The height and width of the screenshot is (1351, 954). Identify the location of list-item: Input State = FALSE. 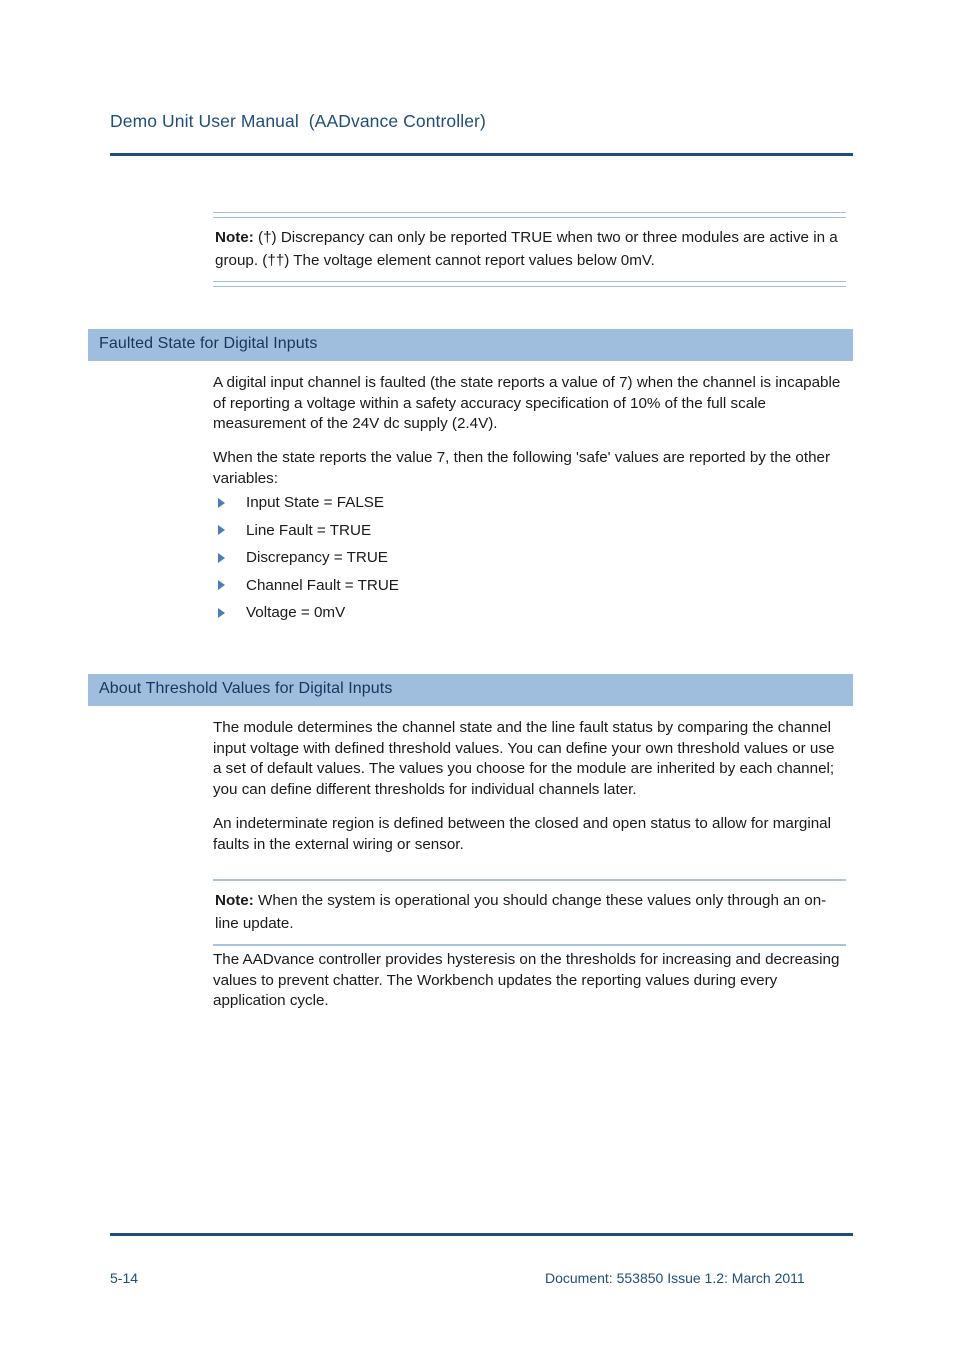
(463, 507).